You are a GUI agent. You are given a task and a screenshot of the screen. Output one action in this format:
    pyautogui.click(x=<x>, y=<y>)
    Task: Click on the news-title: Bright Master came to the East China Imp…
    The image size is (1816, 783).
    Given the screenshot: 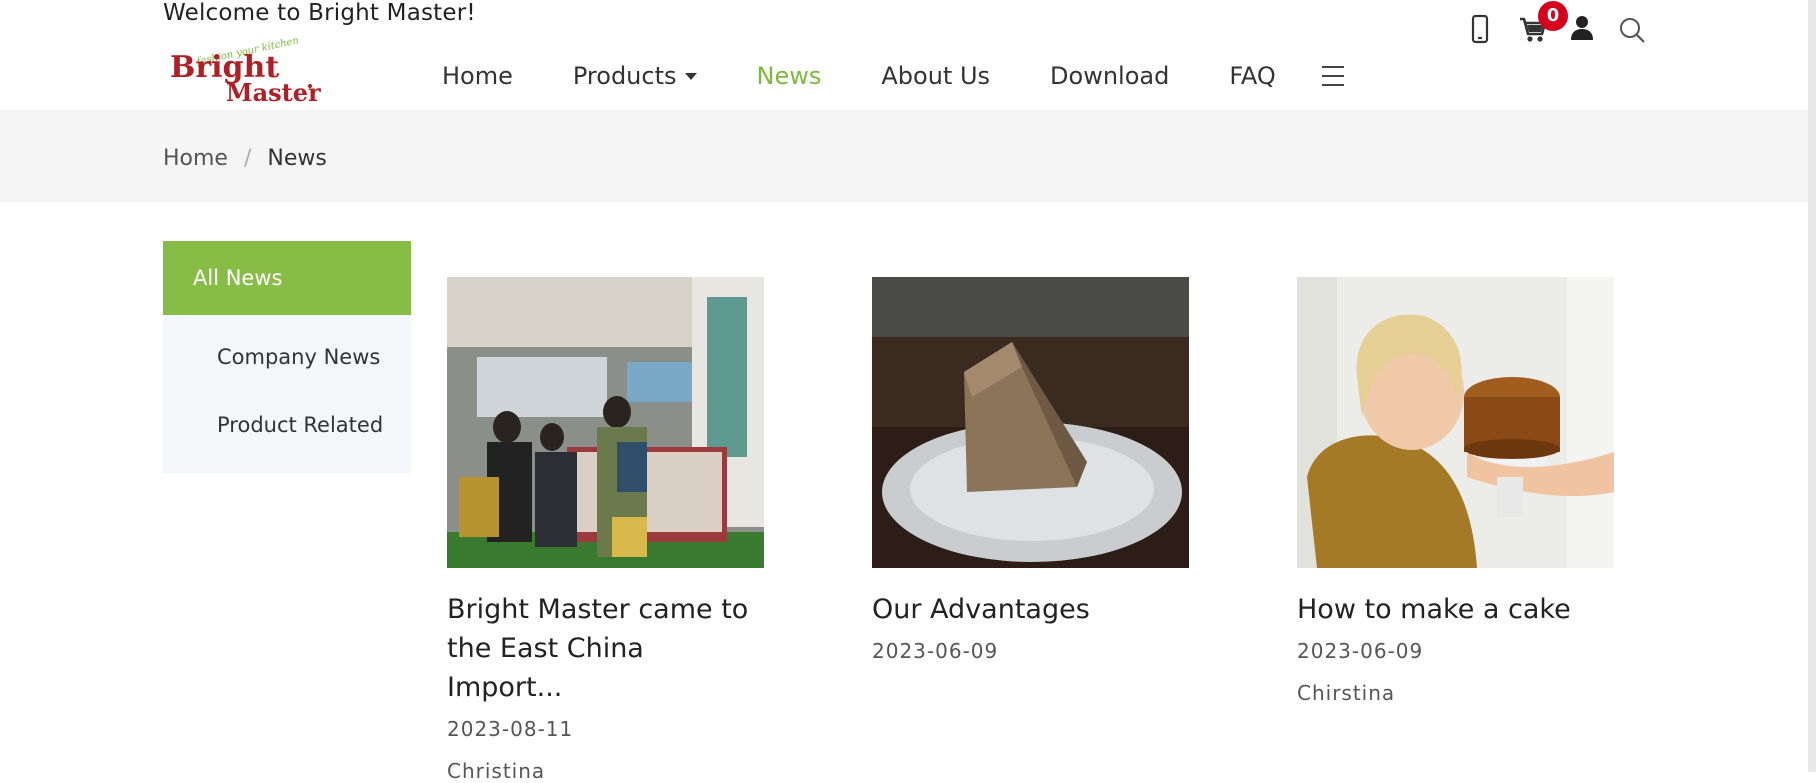 What is the action you would take?
    pyautogui.click(x=605, y=648)
    